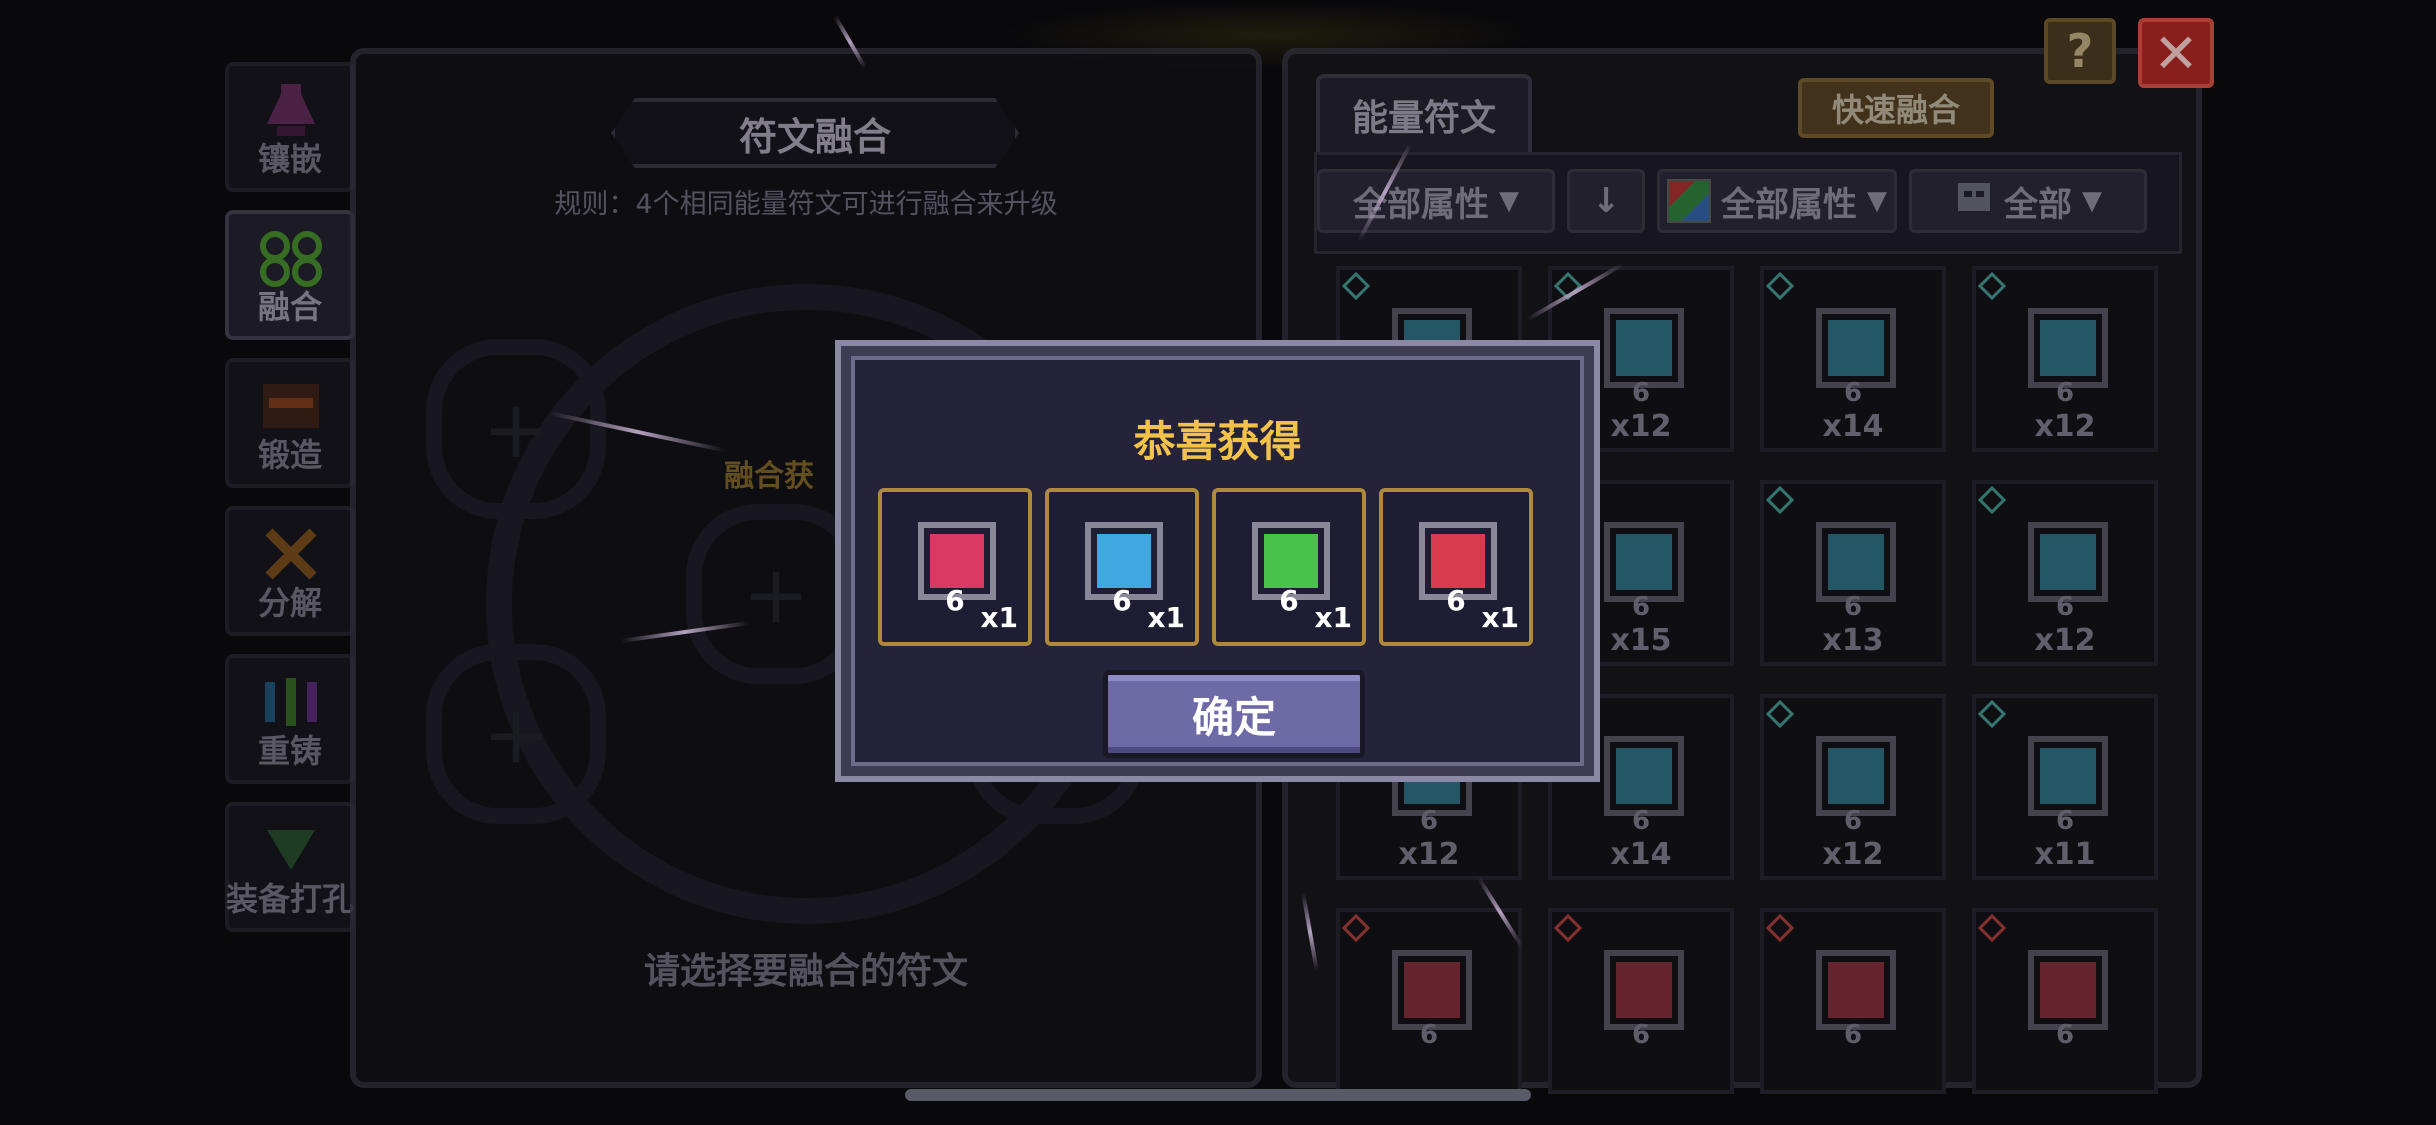 The image size is (2436, 1125). Describe the element at coordinates (1234, 714) in the screenshot. I see `confirm-button: 确定` at that location.